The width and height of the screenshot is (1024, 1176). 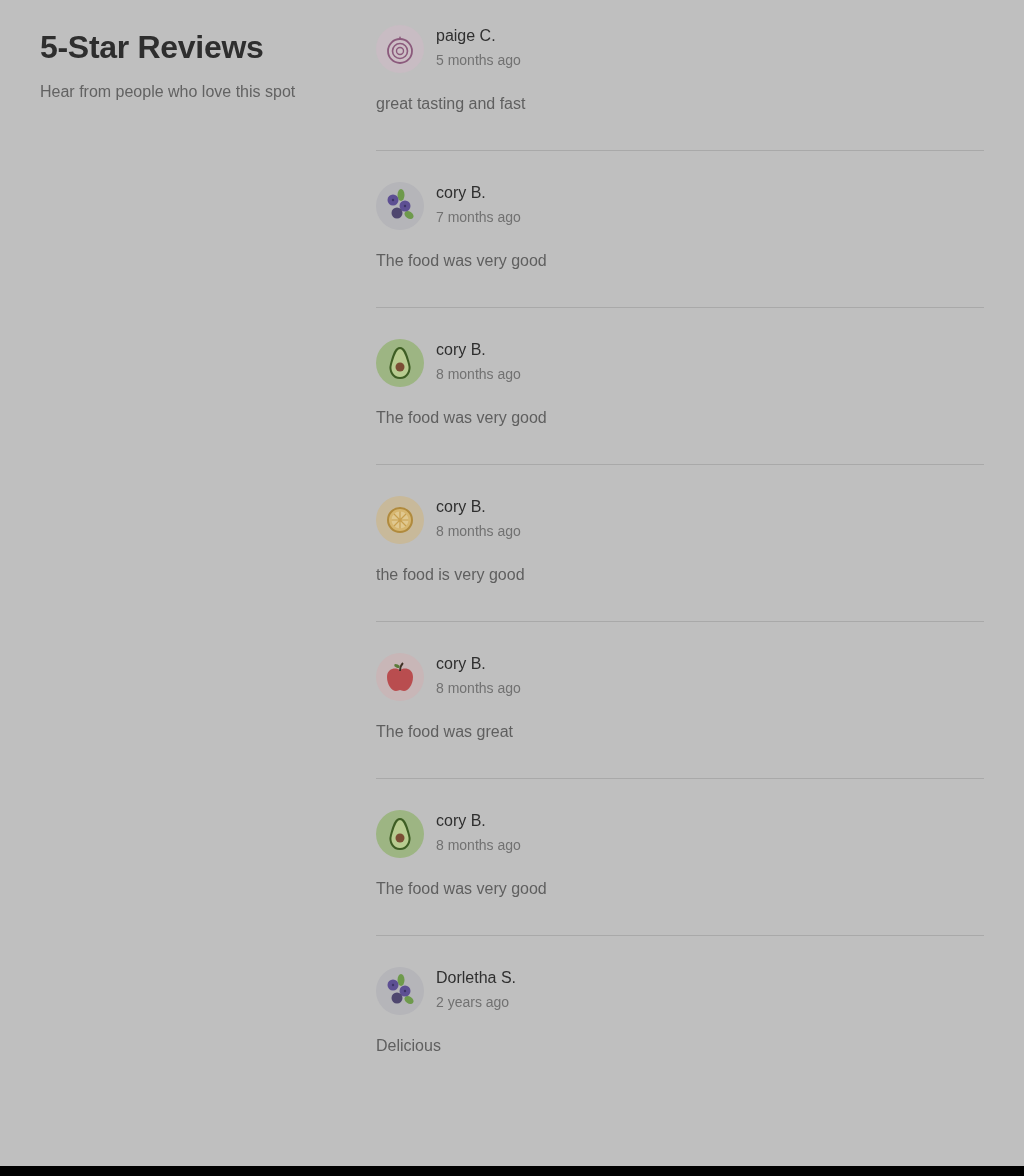 What do you see at coordinates (466, 36) in the screenshot?
I see `reviewer-name: paige C.` at bounding box center [466, 36].